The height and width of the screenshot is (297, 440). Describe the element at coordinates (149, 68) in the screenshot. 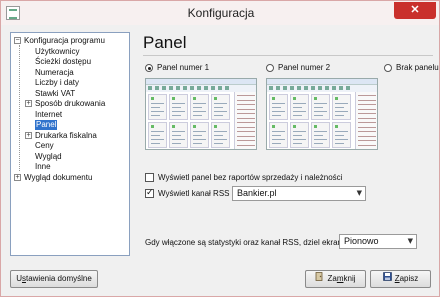

I see `panel-option-1-radio` at that location.